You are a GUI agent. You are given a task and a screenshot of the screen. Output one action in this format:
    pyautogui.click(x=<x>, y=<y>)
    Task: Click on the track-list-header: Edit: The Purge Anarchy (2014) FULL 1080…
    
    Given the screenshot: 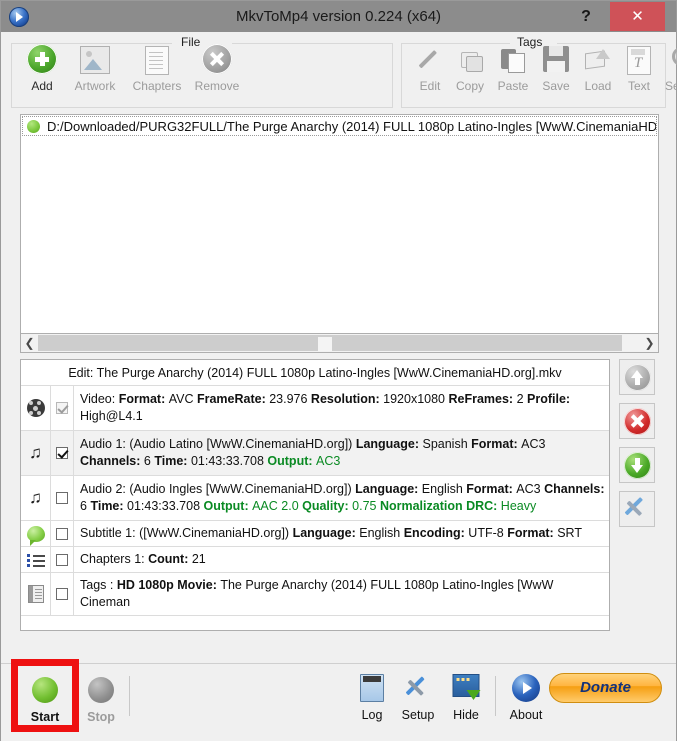 What is the action you would take?
    pyautogui.click(x=315, y=373)
    